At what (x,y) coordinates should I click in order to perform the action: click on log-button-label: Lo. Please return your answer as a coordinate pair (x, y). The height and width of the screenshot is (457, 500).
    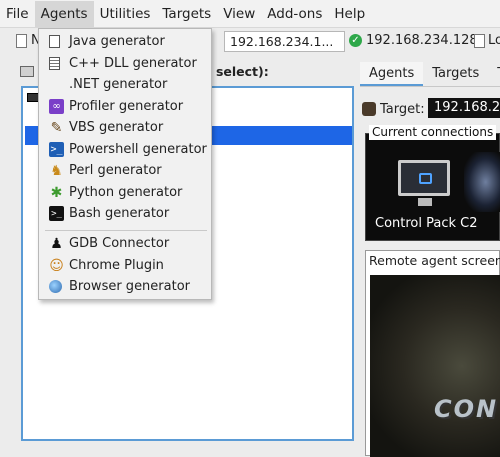
    Looking at the image, I should click on (494, 40).